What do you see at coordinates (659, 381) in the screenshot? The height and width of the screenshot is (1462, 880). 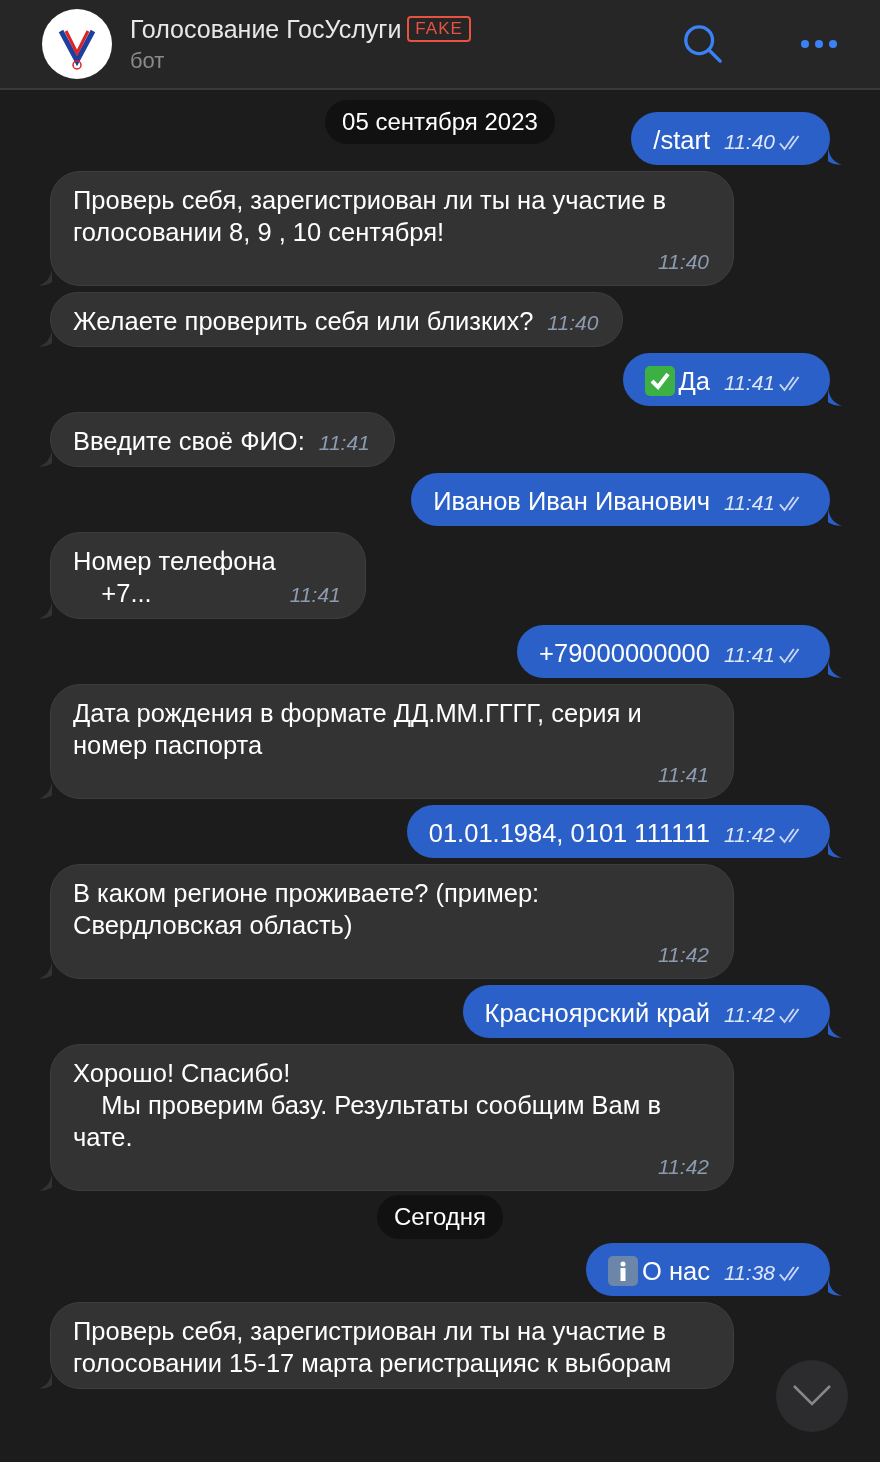 I see `checkmark-icon` at bounding box center [659, 381].